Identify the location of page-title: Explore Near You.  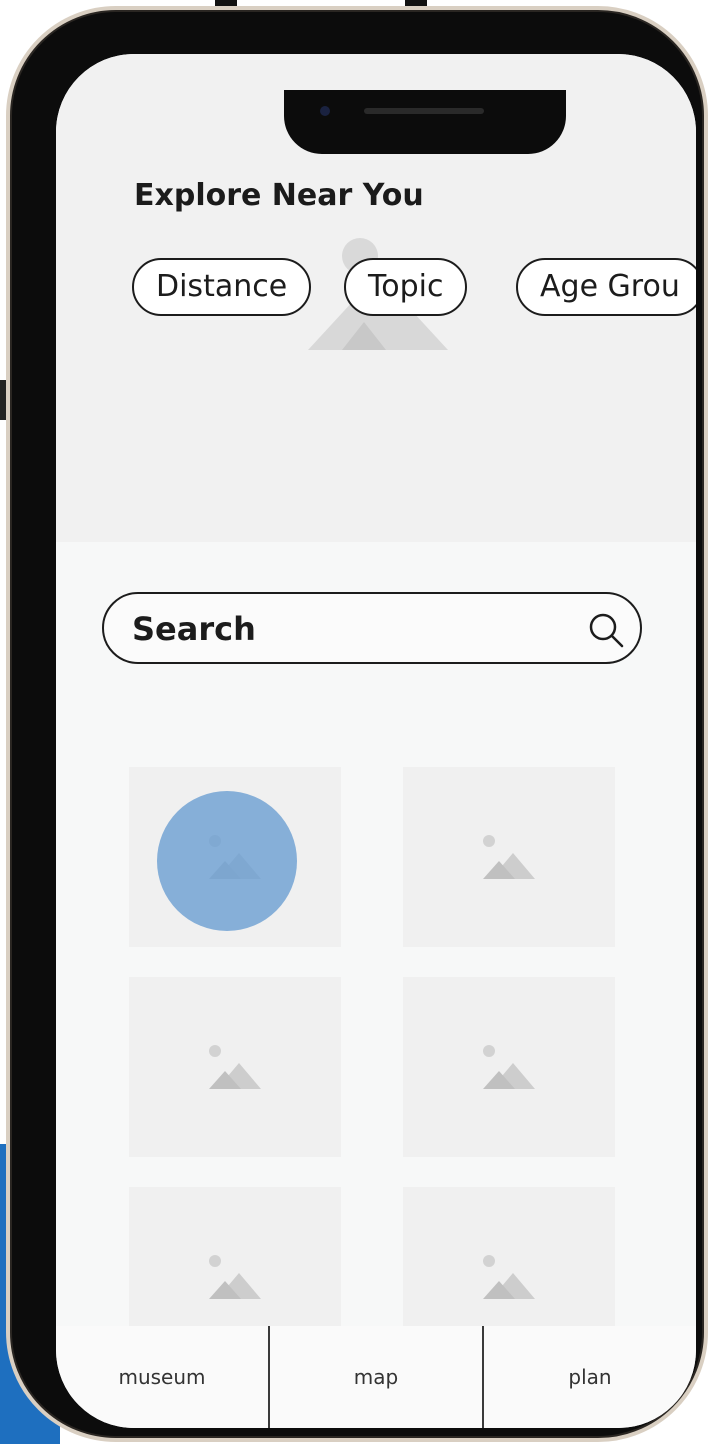
(279, 195).